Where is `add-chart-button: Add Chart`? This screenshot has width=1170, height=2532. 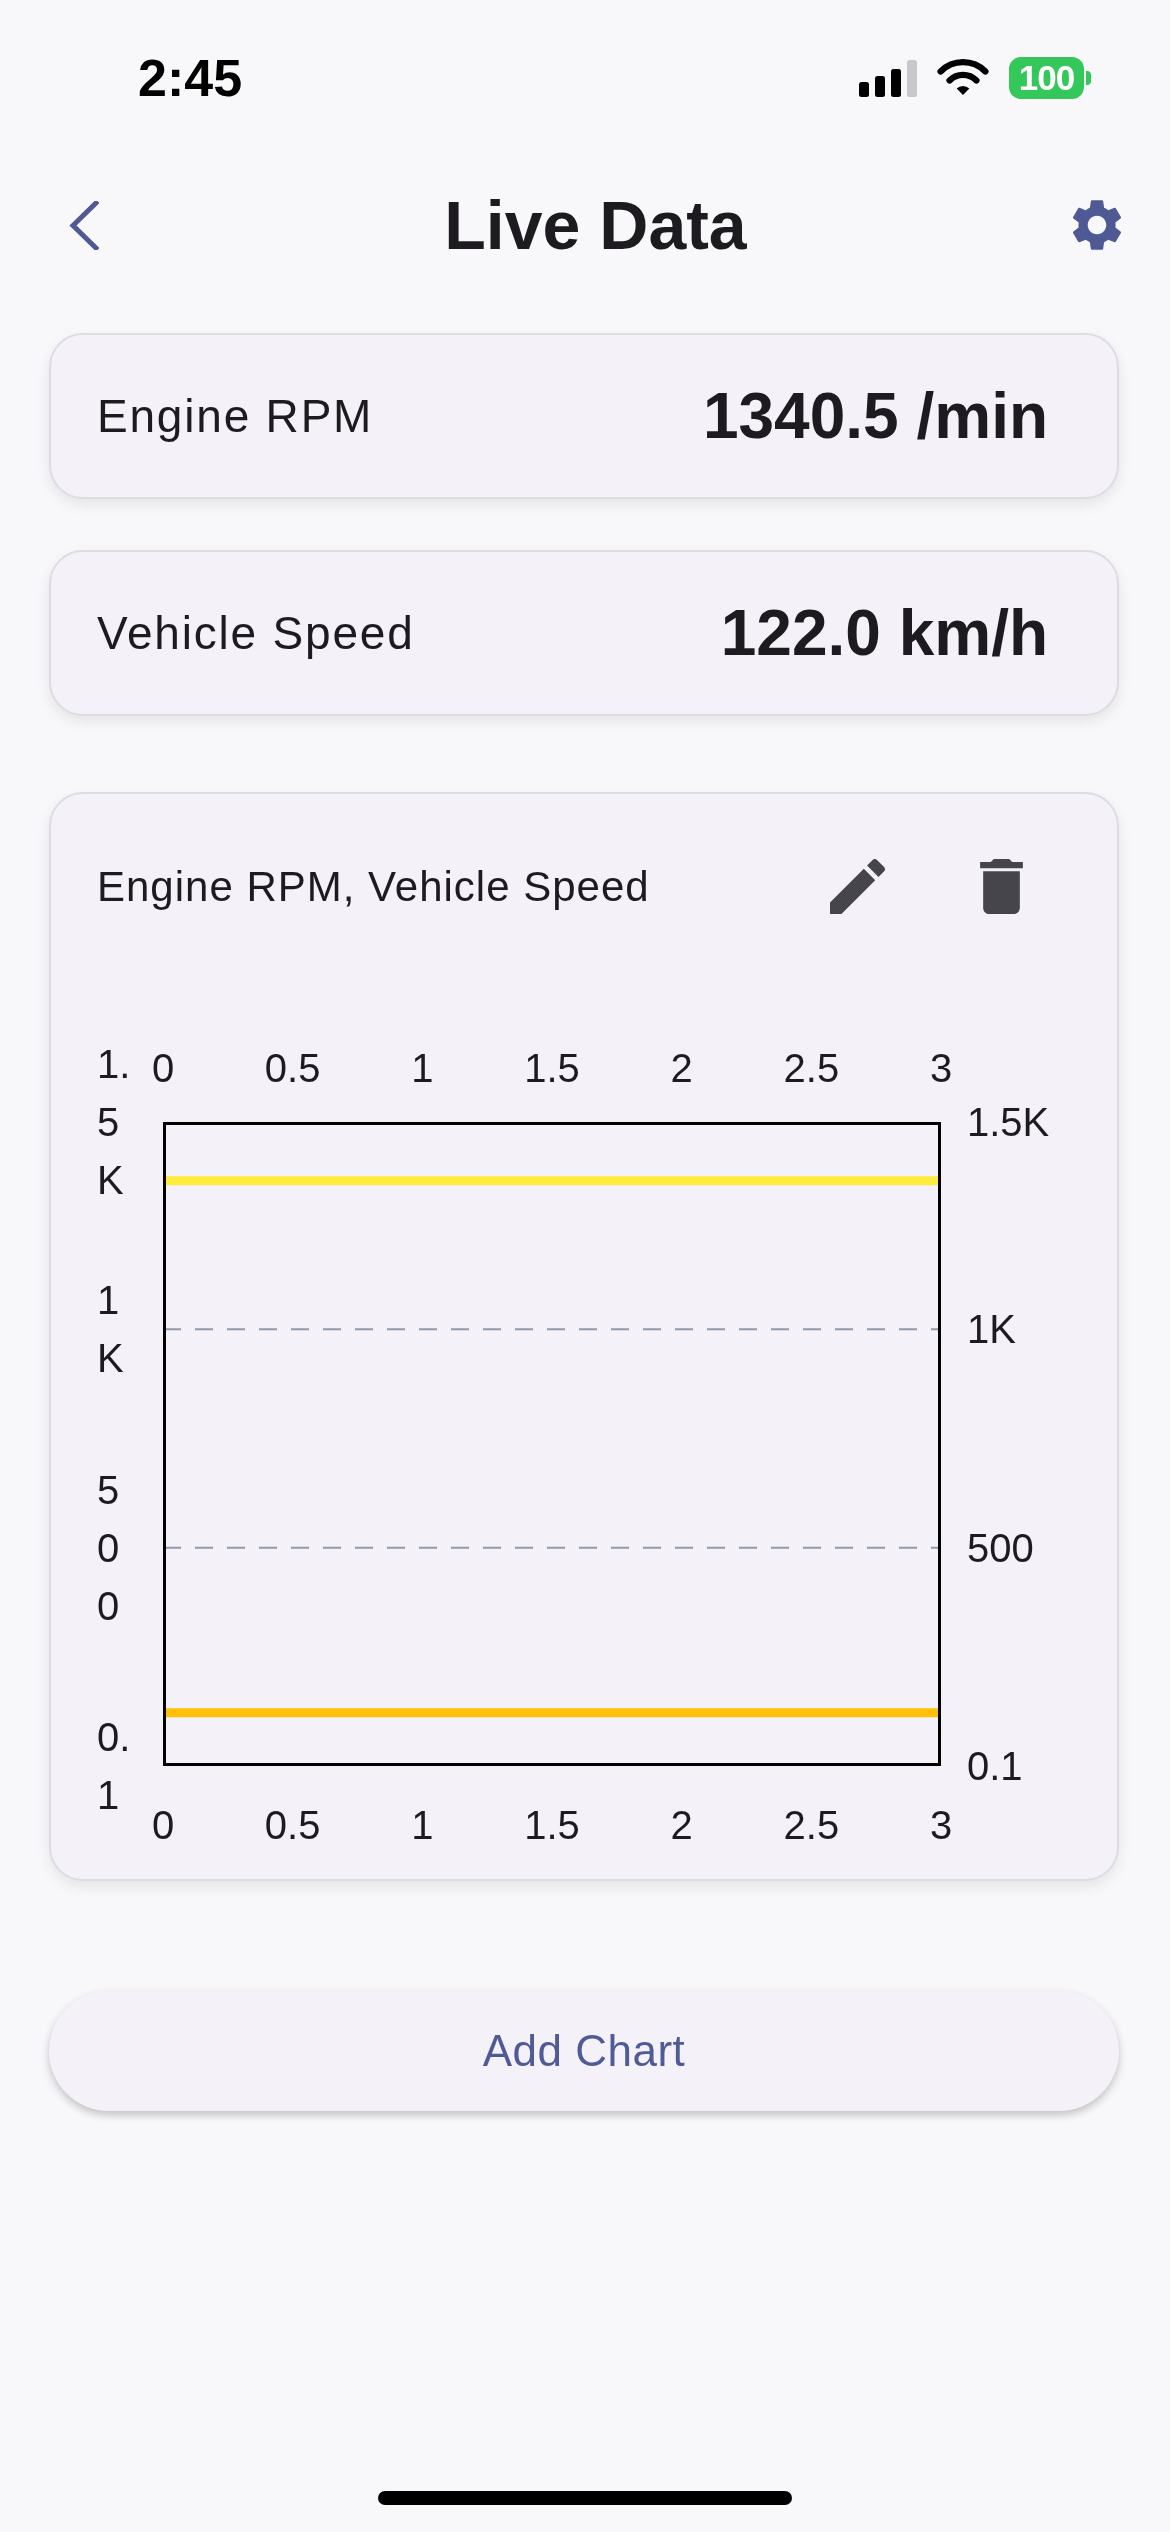 add-chart-button: Add Chart is located at coordinates (584, 2051).